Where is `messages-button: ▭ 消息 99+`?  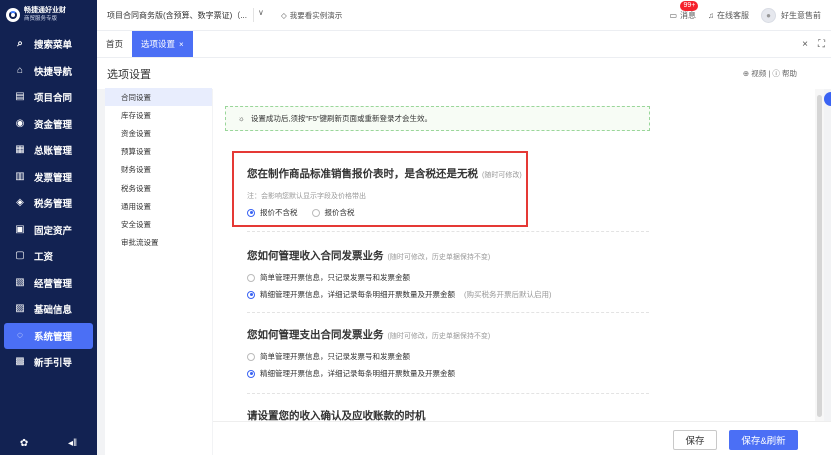 messages-button: ▭ 消息 99+ is located at coordinates (684, 11).